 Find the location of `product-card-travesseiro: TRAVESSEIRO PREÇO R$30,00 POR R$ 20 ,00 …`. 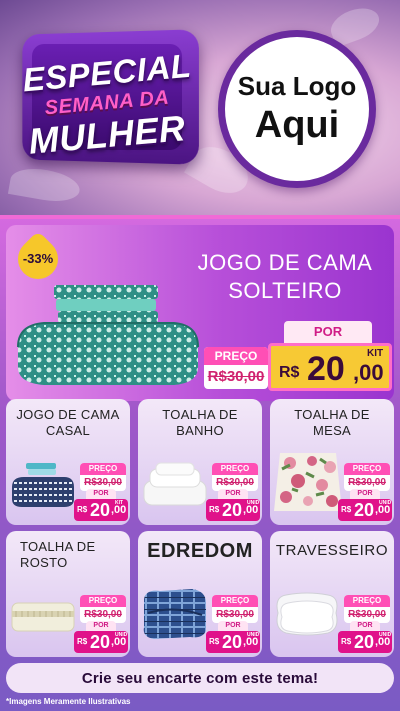

product-card-travesseiro: TRAVESSEIRO PREÇO R$30,00 POR R$ 20 ,00 … is located at coordinates (332, 594).